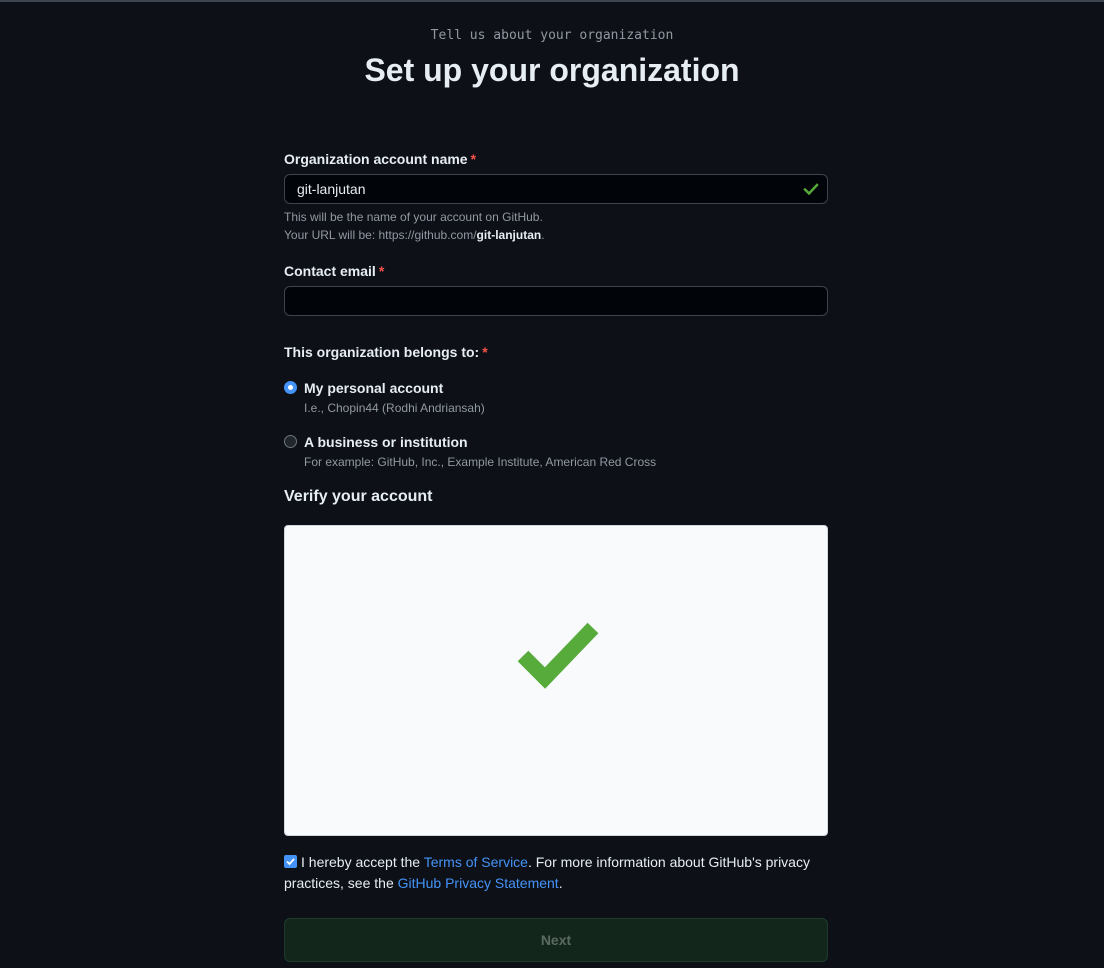  Describe the element at coordinates (380, 235) in the screenshot. I see `url-prefix: Your URL will be: https://github.com/` at that location.